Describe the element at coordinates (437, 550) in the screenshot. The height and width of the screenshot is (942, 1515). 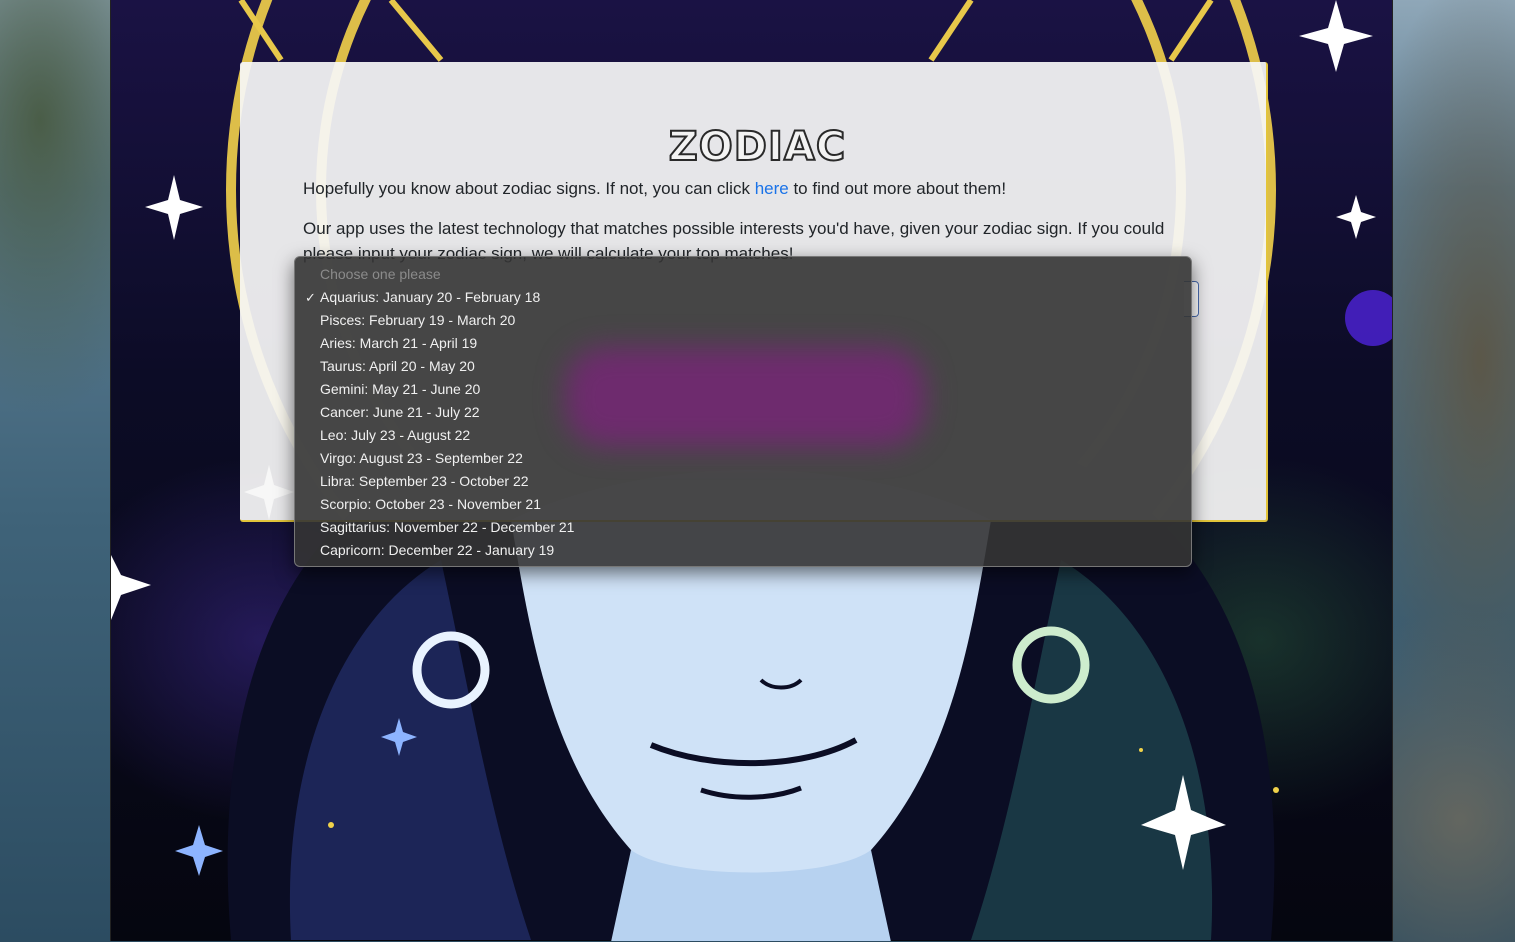
I see `option-label: Capricorn: December 22 - January 19` at that location.